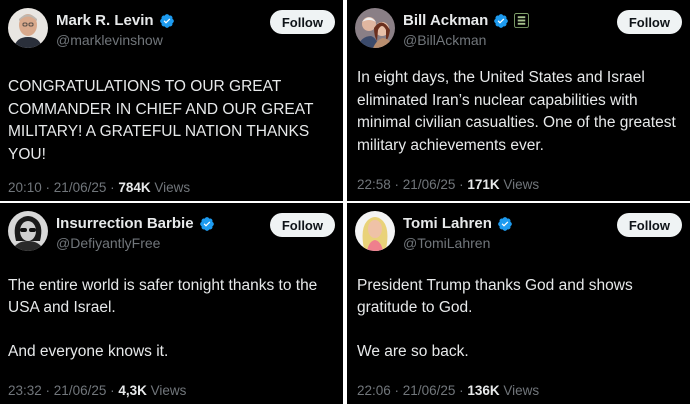 The width and height of the screenshot is (690, 404). What do you see at coordinates (483, 390) in the screenshot?
I see `views-count: 136K` at bounding box center [483, 390].